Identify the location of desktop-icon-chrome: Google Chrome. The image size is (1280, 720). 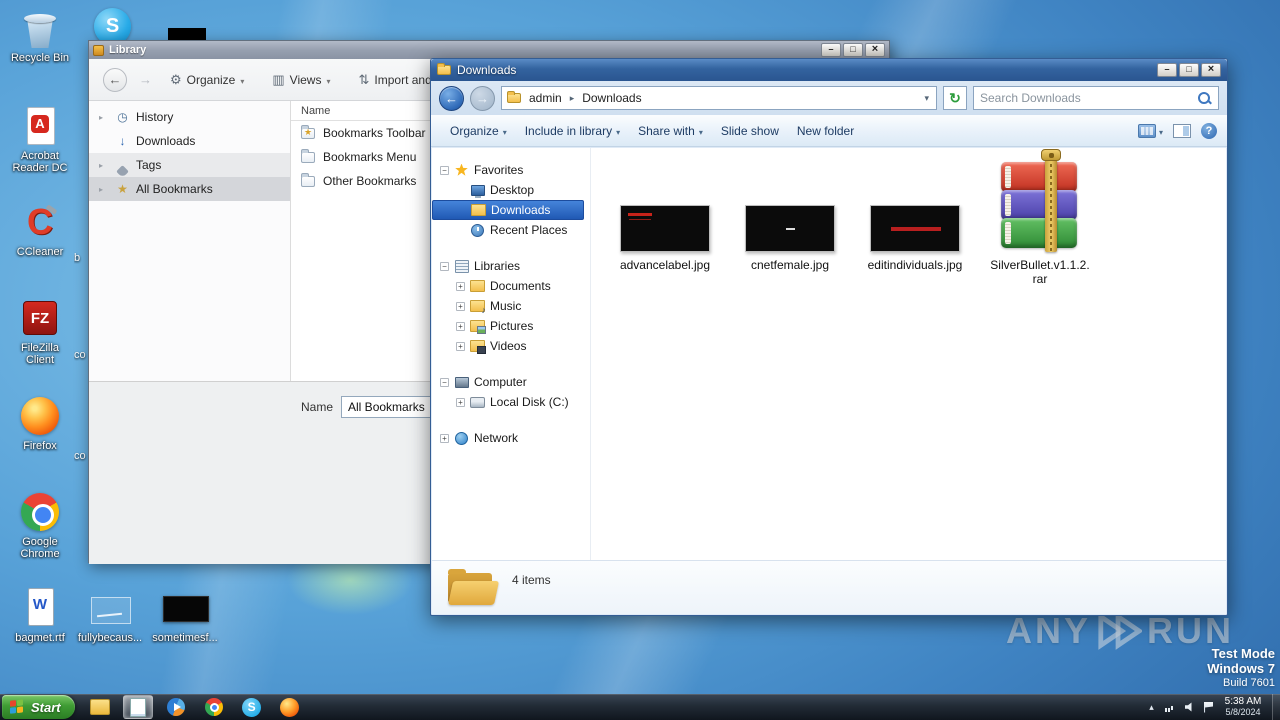
(40, 525).